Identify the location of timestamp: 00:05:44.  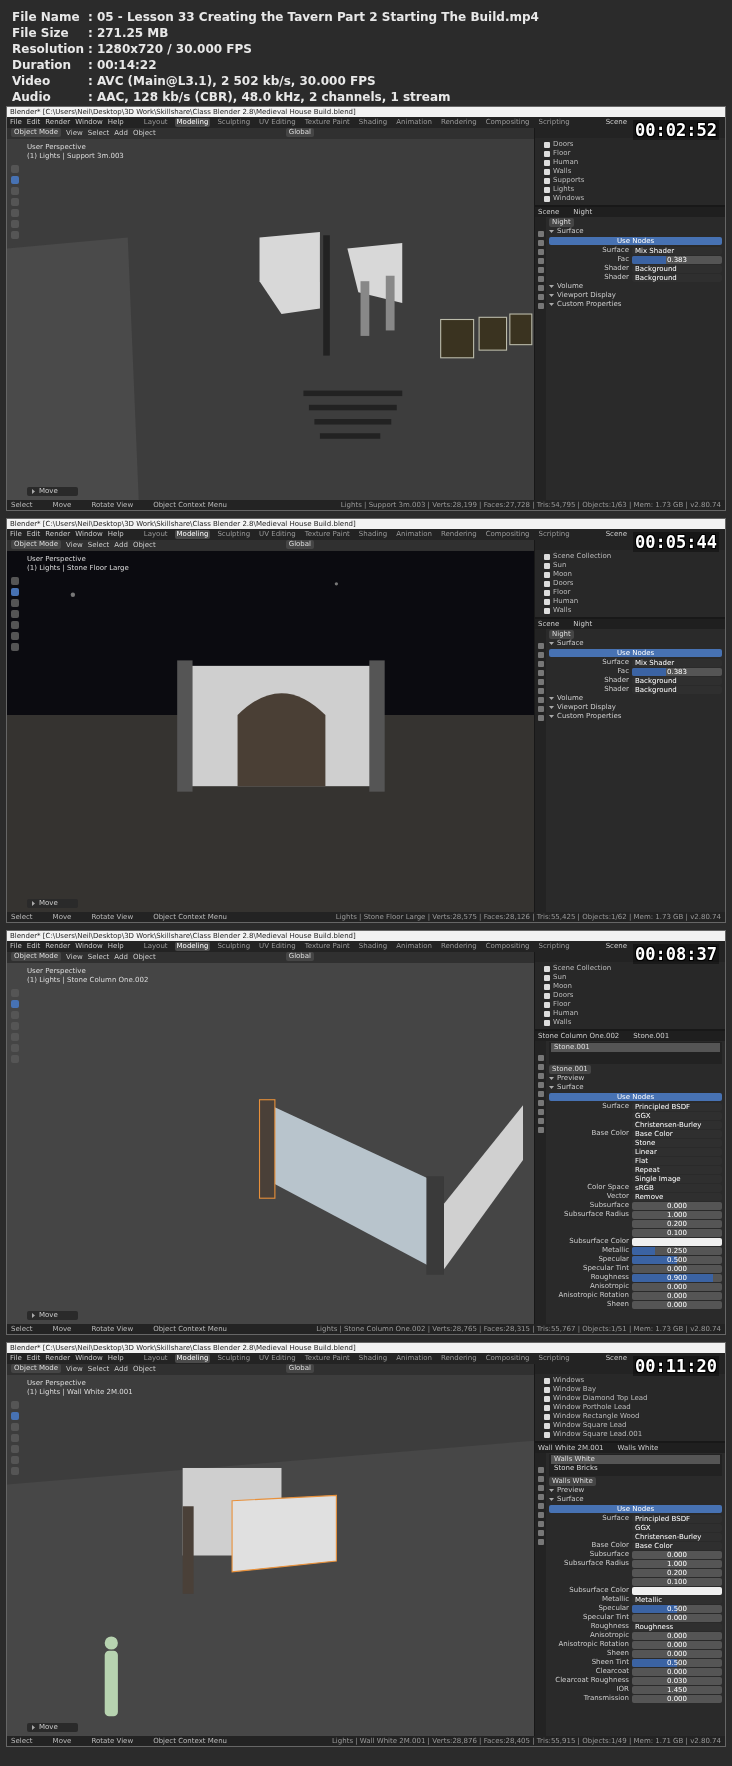
(676, 542).